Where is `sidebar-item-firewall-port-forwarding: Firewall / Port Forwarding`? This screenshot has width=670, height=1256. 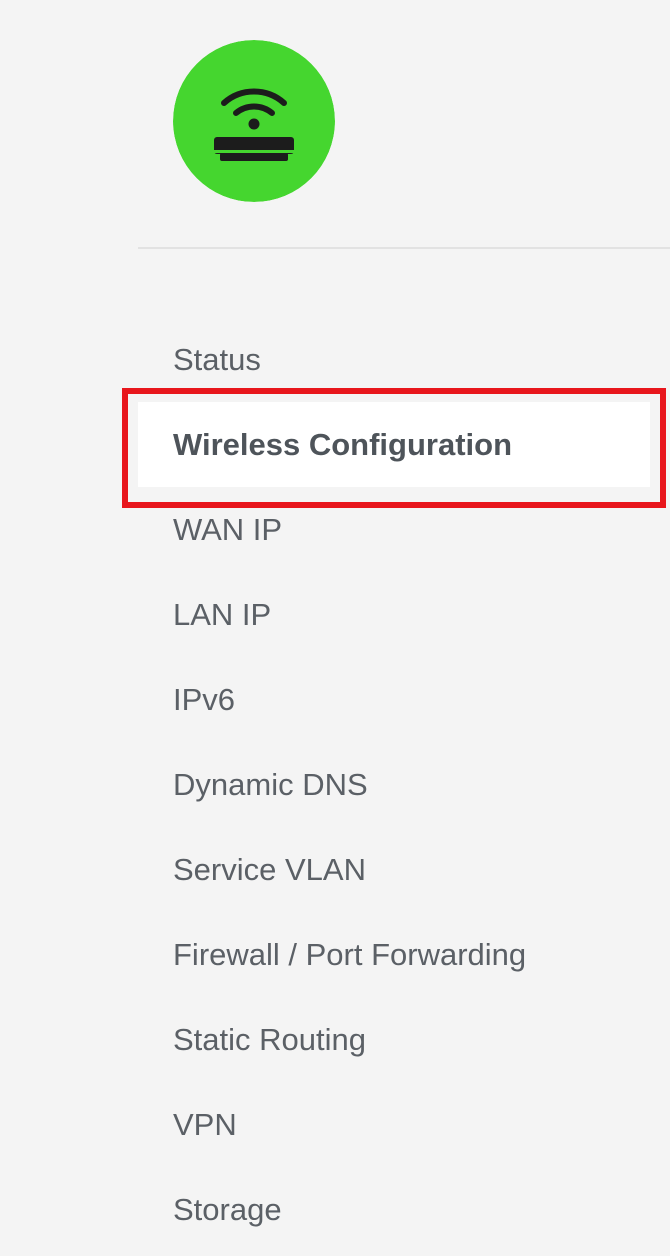 sidebar-item-firewall-port-forwarding: Firewall / Port Forwarding is located at coordinates (335, 954).